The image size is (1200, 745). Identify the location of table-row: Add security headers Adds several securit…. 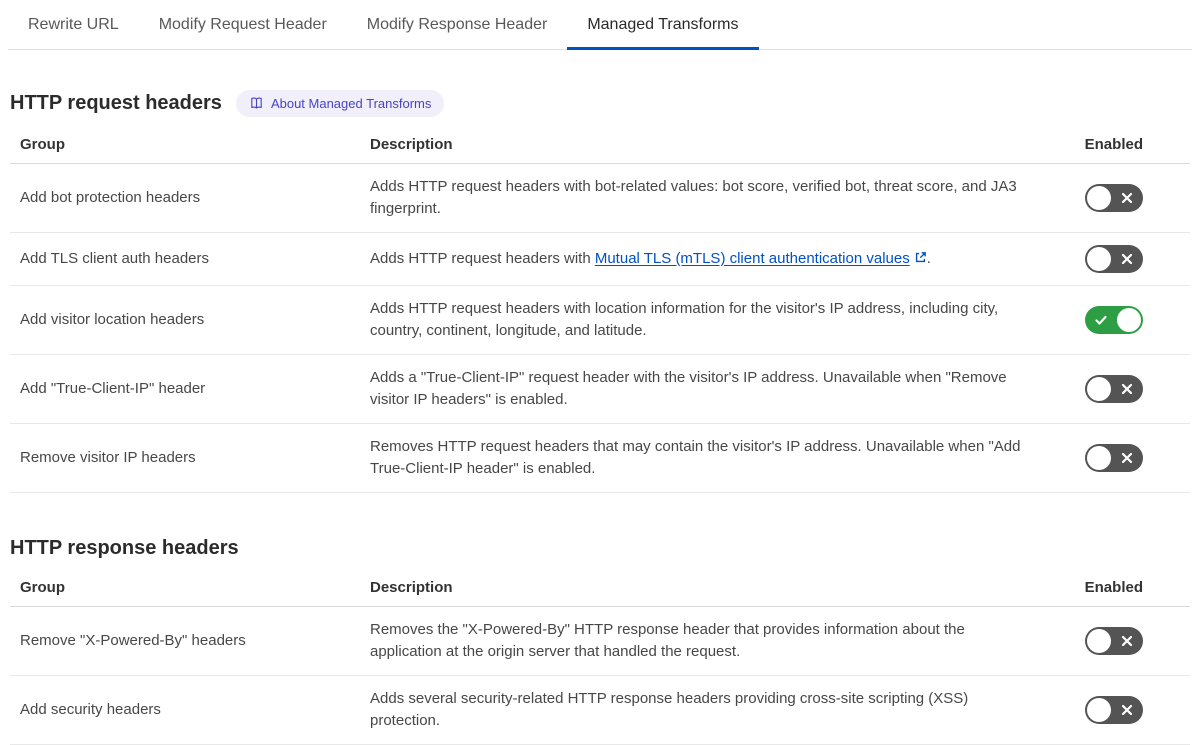
(600, 710).